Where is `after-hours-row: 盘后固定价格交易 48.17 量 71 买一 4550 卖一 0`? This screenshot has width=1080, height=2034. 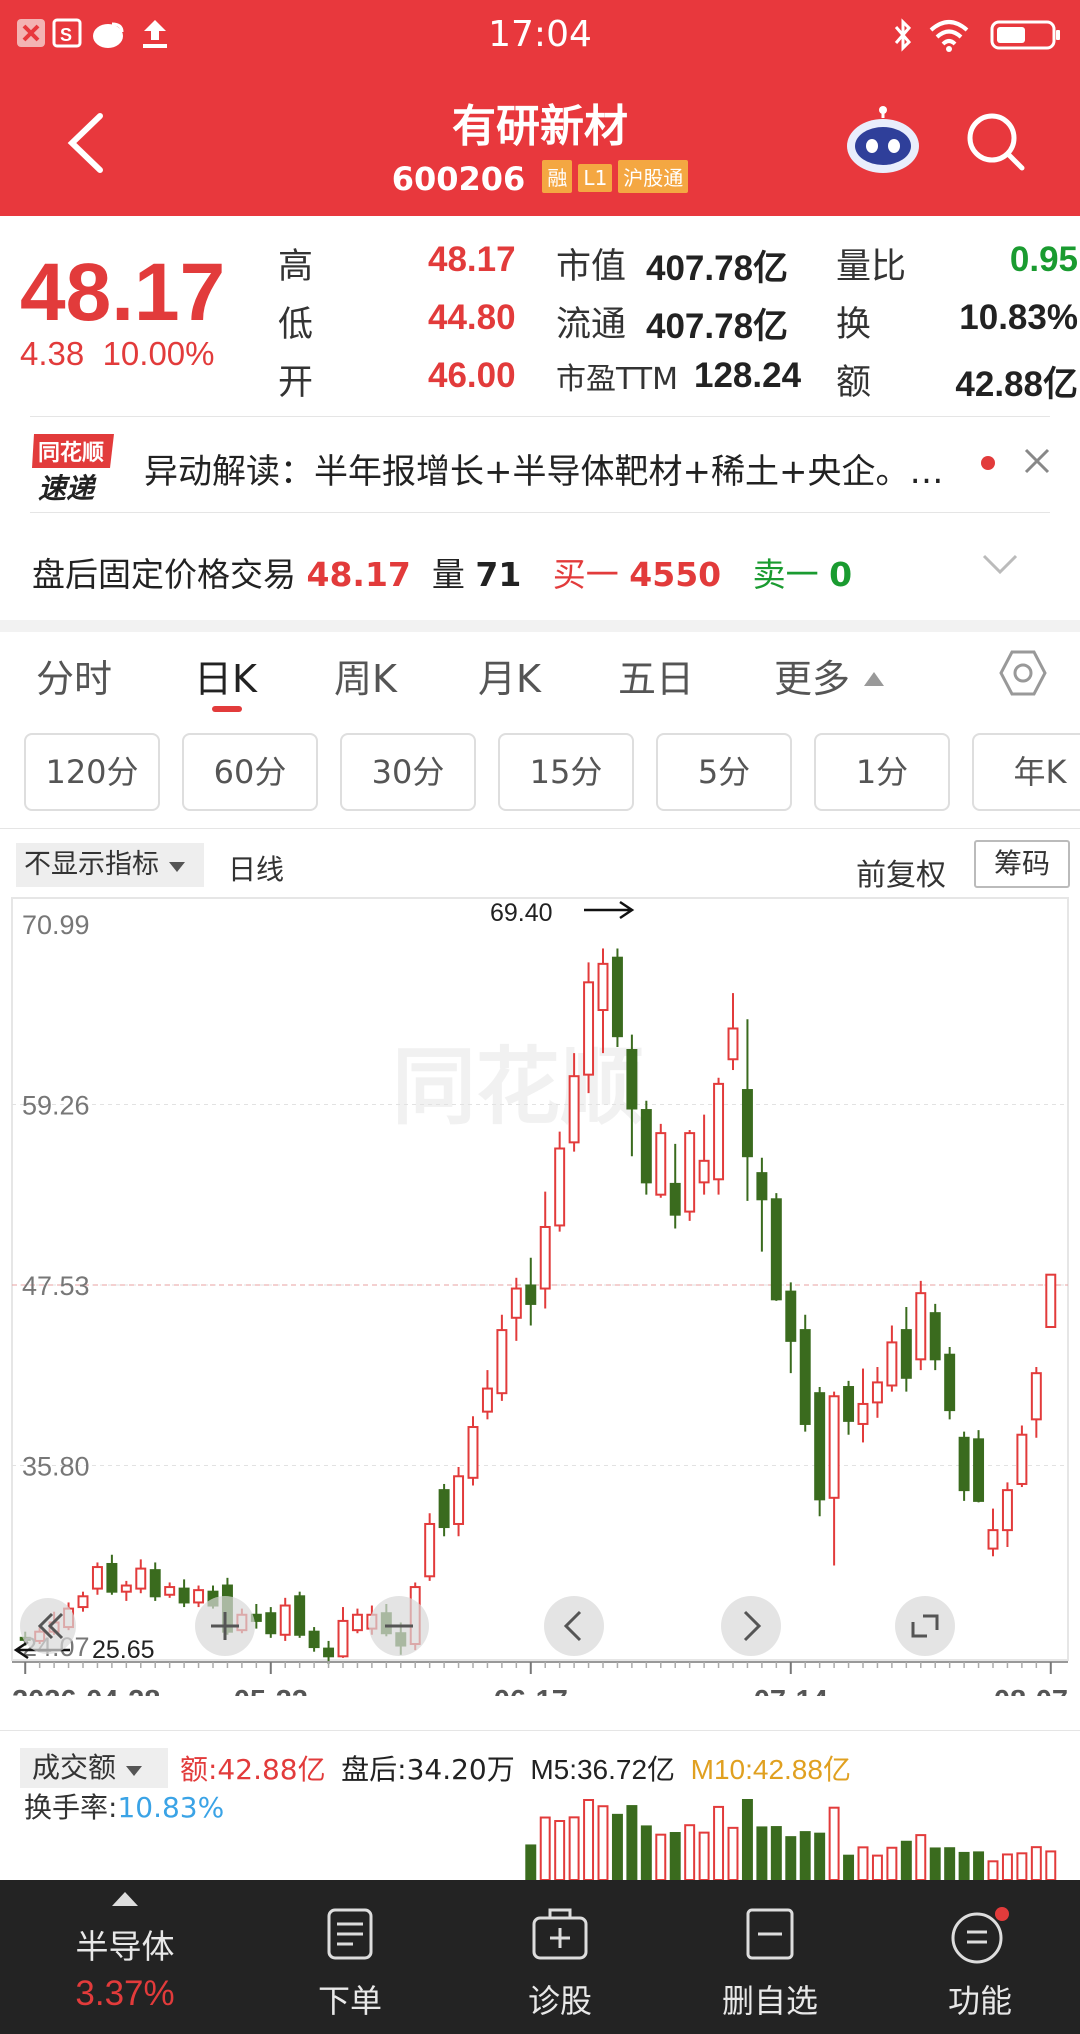
after-hours-row: 盘后固定价格交易 48.17 量 71 买一 4550 卖一 0 is located at coordinates (442, 572).